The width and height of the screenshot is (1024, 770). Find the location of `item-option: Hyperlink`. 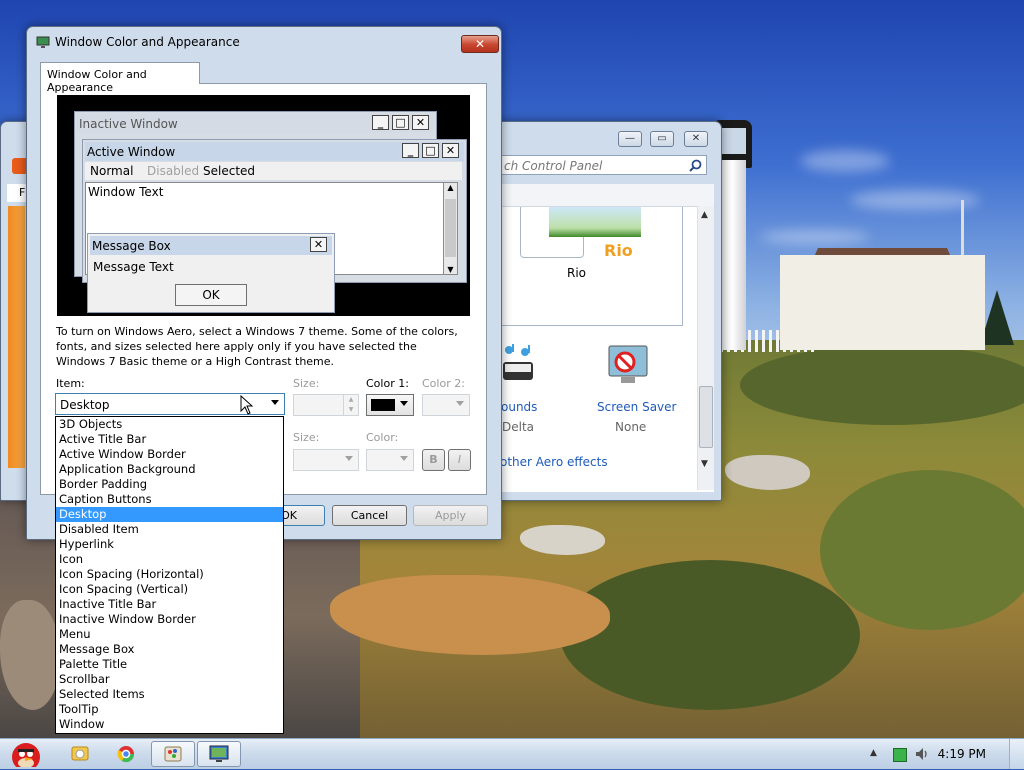

item-option: Hyperlink is located at coordinates (169, 544).